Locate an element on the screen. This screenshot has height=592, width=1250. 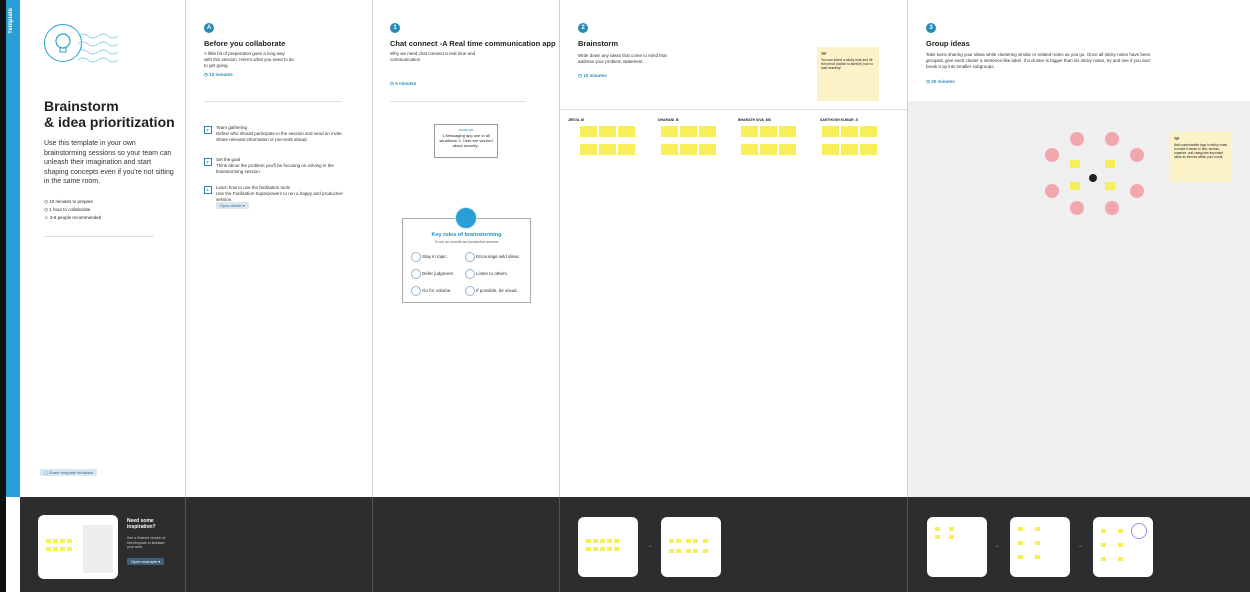
open-example-button: Open example ▾ is located at coordinates (146, 561).